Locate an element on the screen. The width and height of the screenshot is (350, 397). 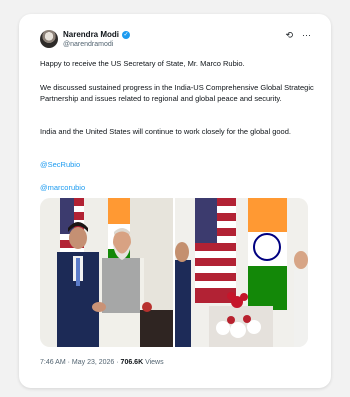
author-row: Narendra Modi ✓ is located at coordinates (97, 34).